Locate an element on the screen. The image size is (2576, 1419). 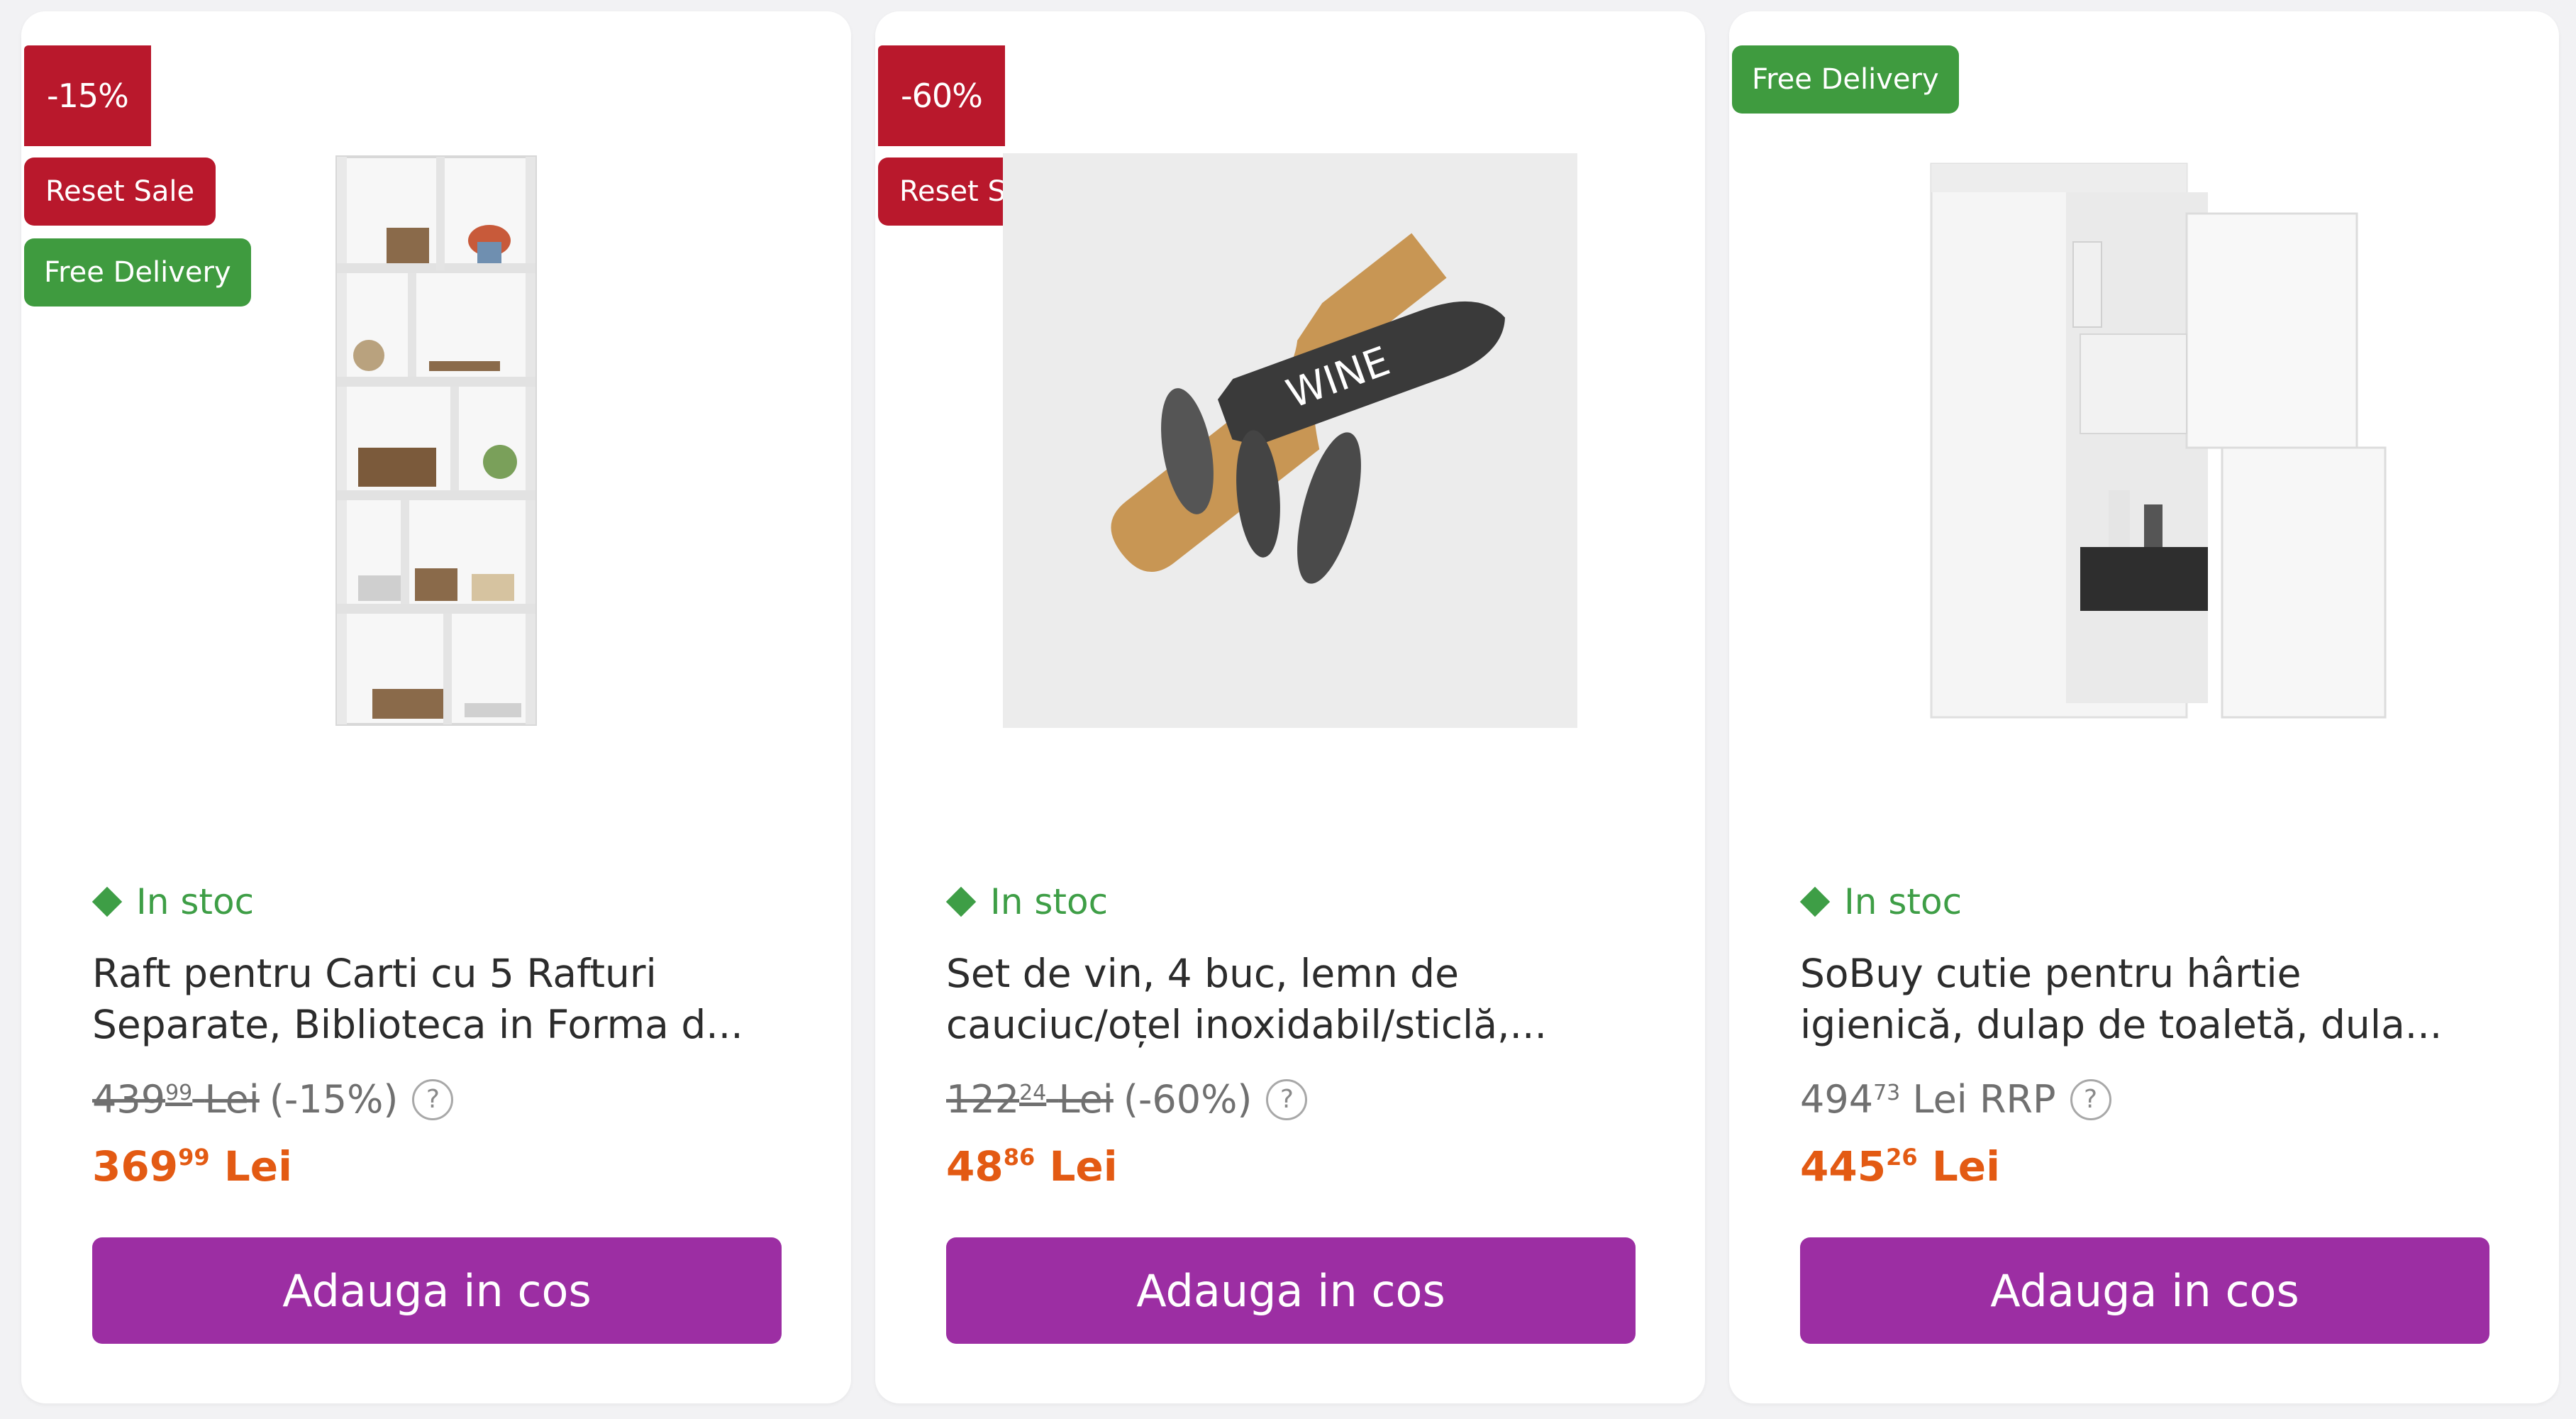
product-title-line: Raft pentru Carti cu 5 Rafturi is located at coordinates (375, 973).